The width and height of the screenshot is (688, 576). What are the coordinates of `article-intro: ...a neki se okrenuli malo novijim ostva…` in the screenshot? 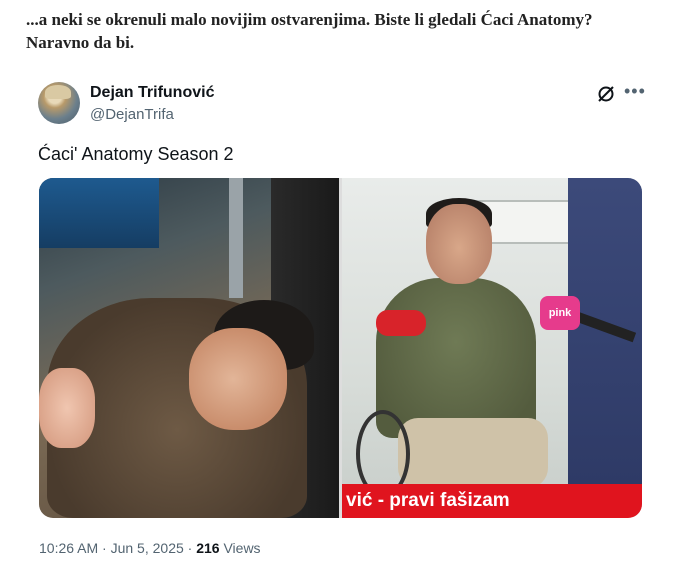 It's located at (346, 31).